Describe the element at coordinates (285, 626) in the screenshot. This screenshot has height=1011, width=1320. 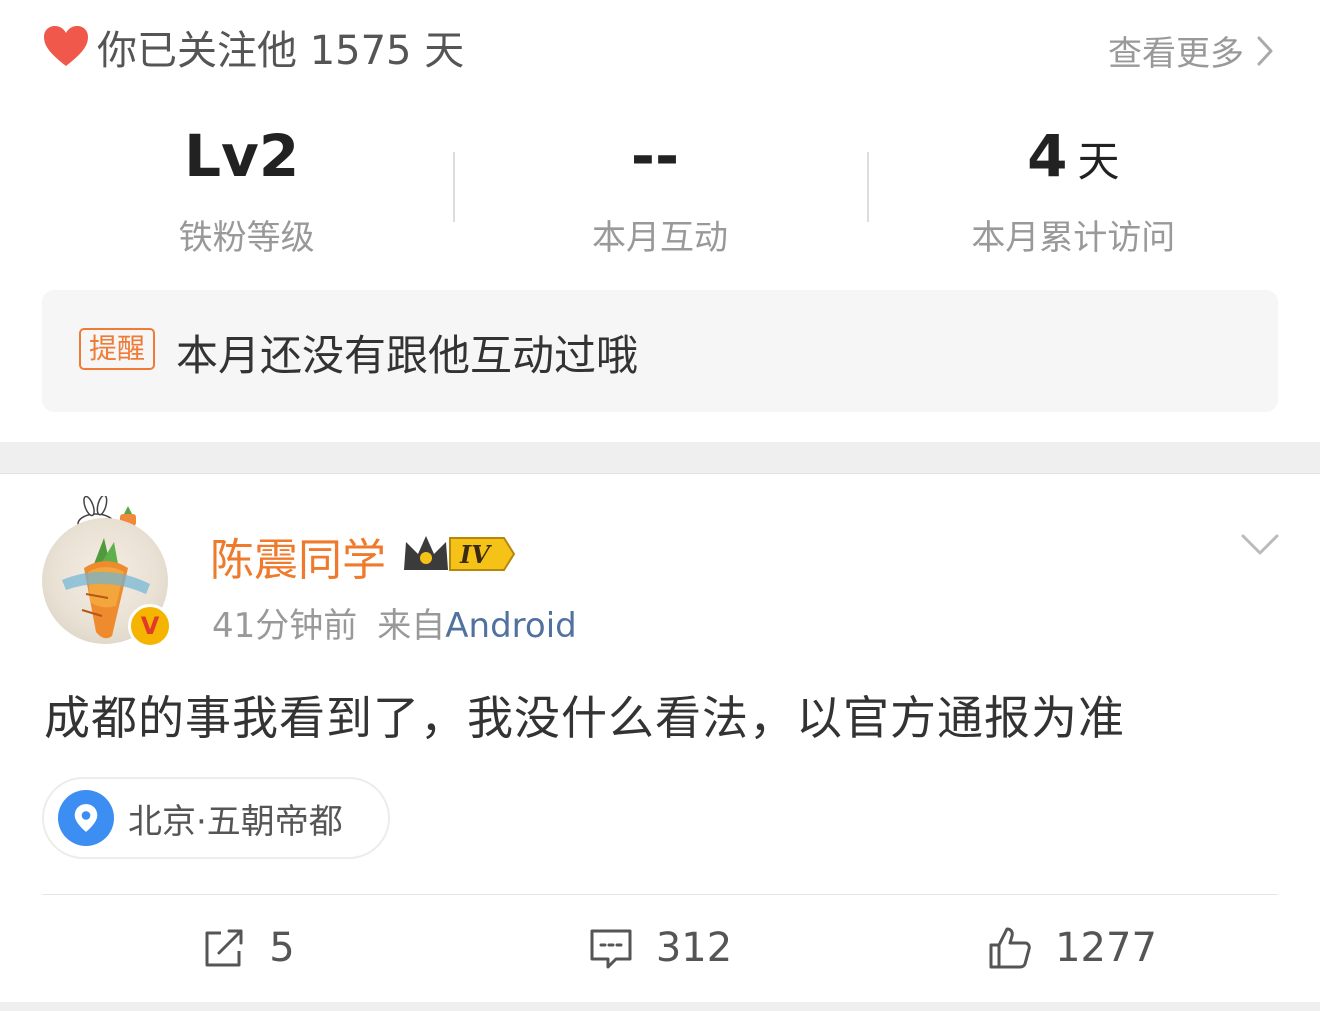
I see `post-time: 41分钟前` at that location.